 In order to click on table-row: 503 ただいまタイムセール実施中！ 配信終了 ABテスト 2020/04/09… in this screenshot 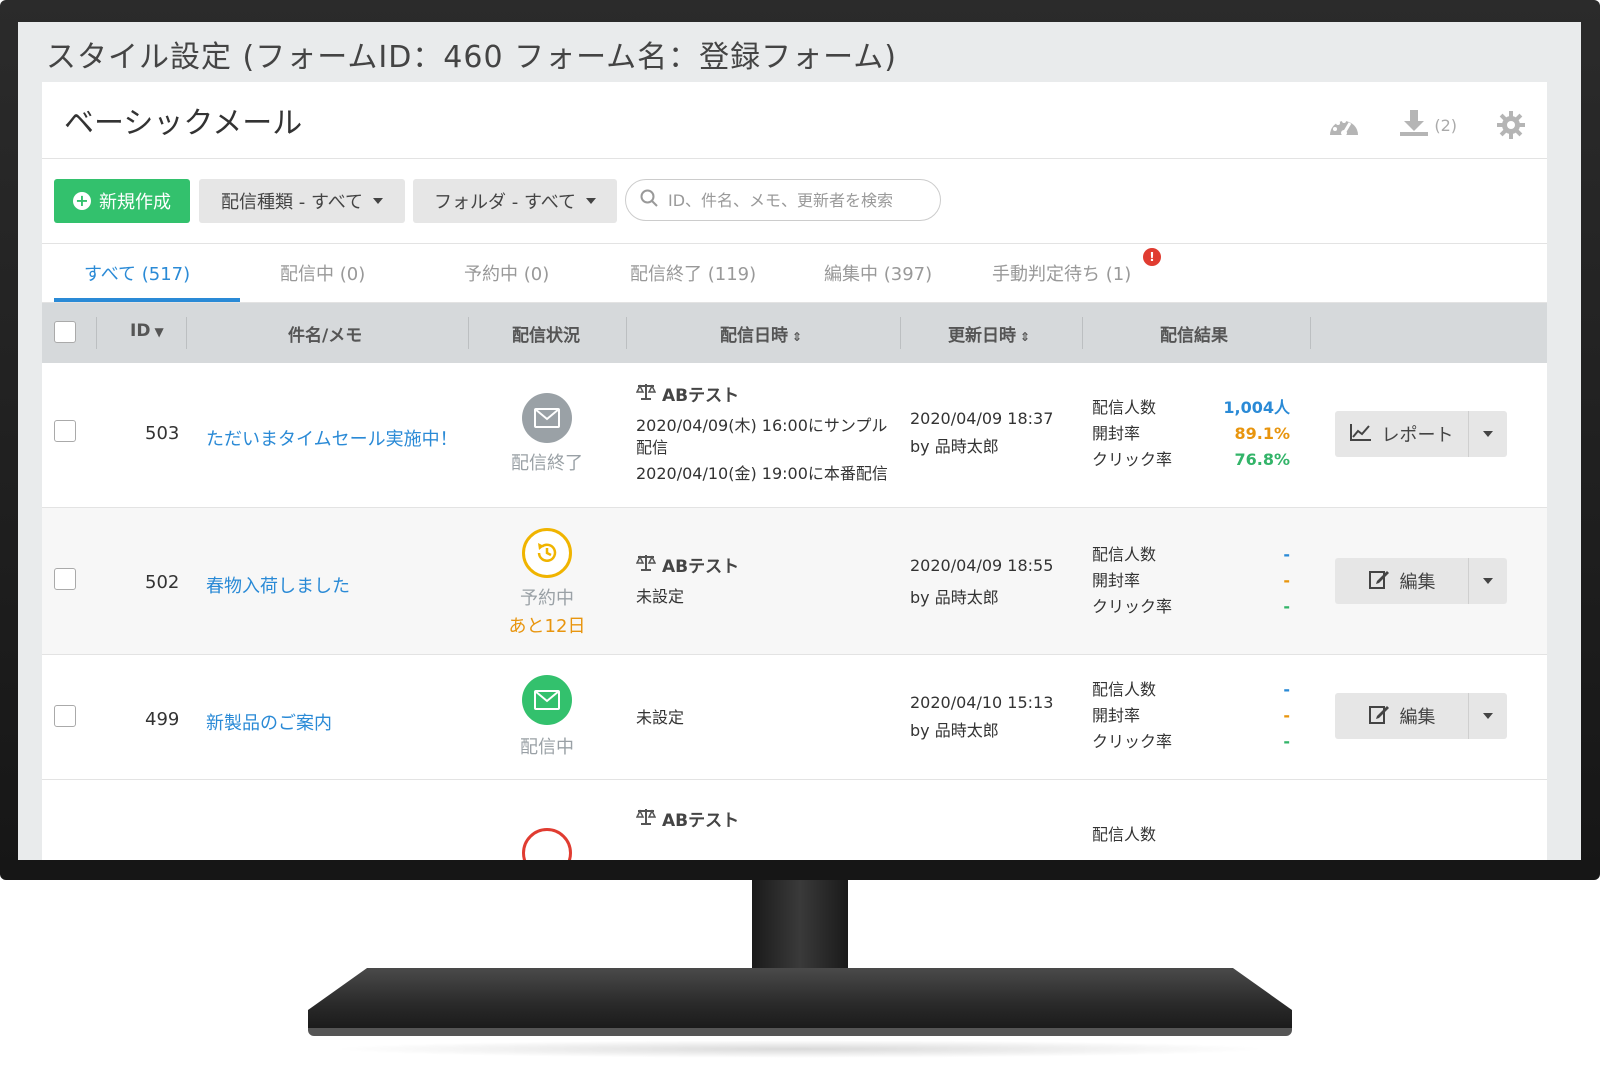, I will do `click(794, 435)`.